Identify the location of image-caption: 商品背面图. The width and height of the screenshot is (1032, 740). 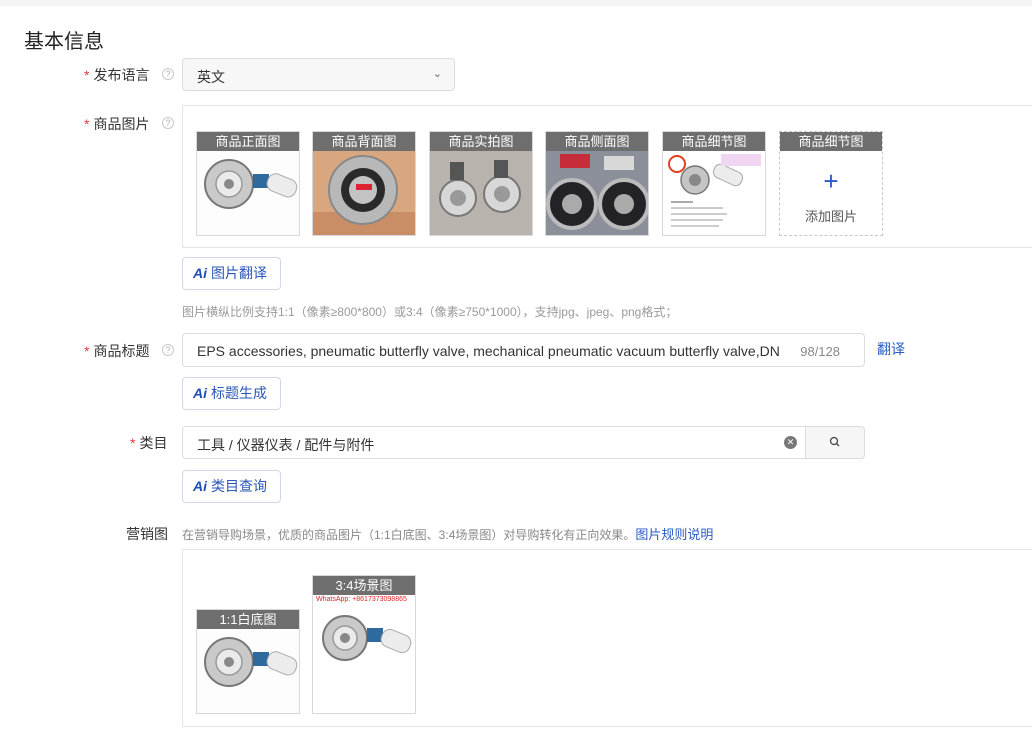
(364, 141).